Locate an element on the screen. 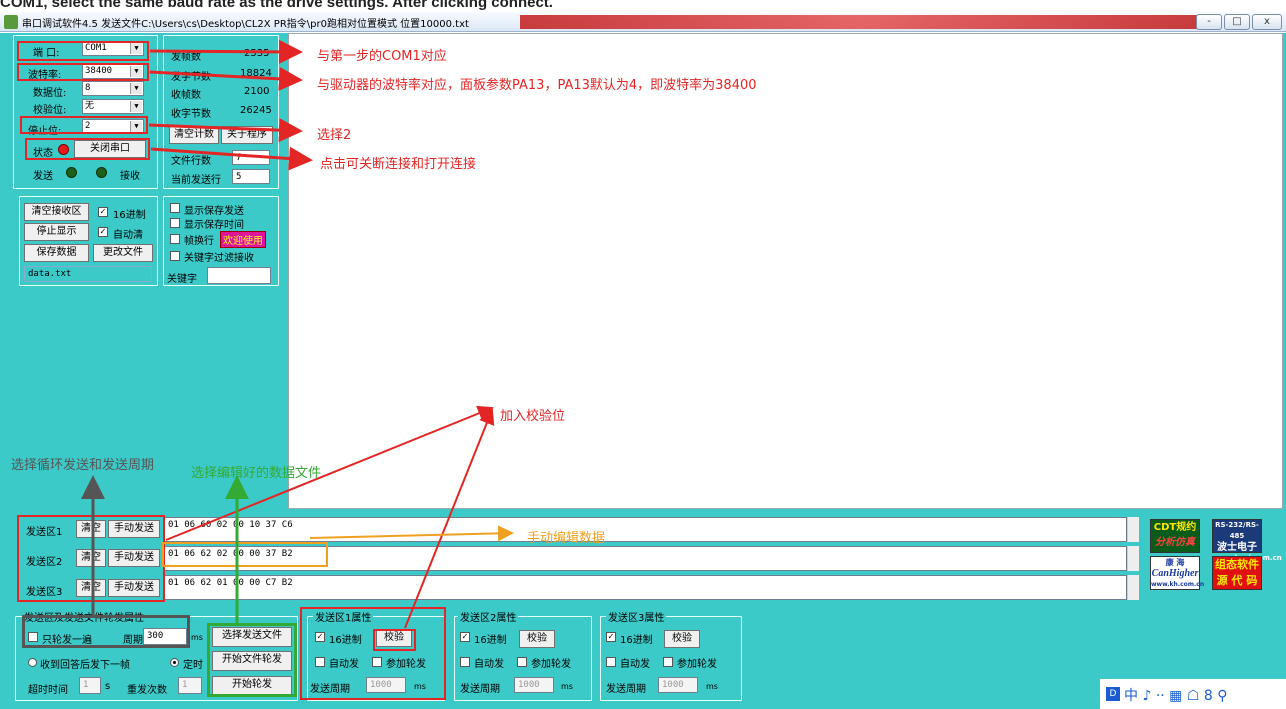  annotation-check: 加入校验位 is located at coordinates (533, 416).